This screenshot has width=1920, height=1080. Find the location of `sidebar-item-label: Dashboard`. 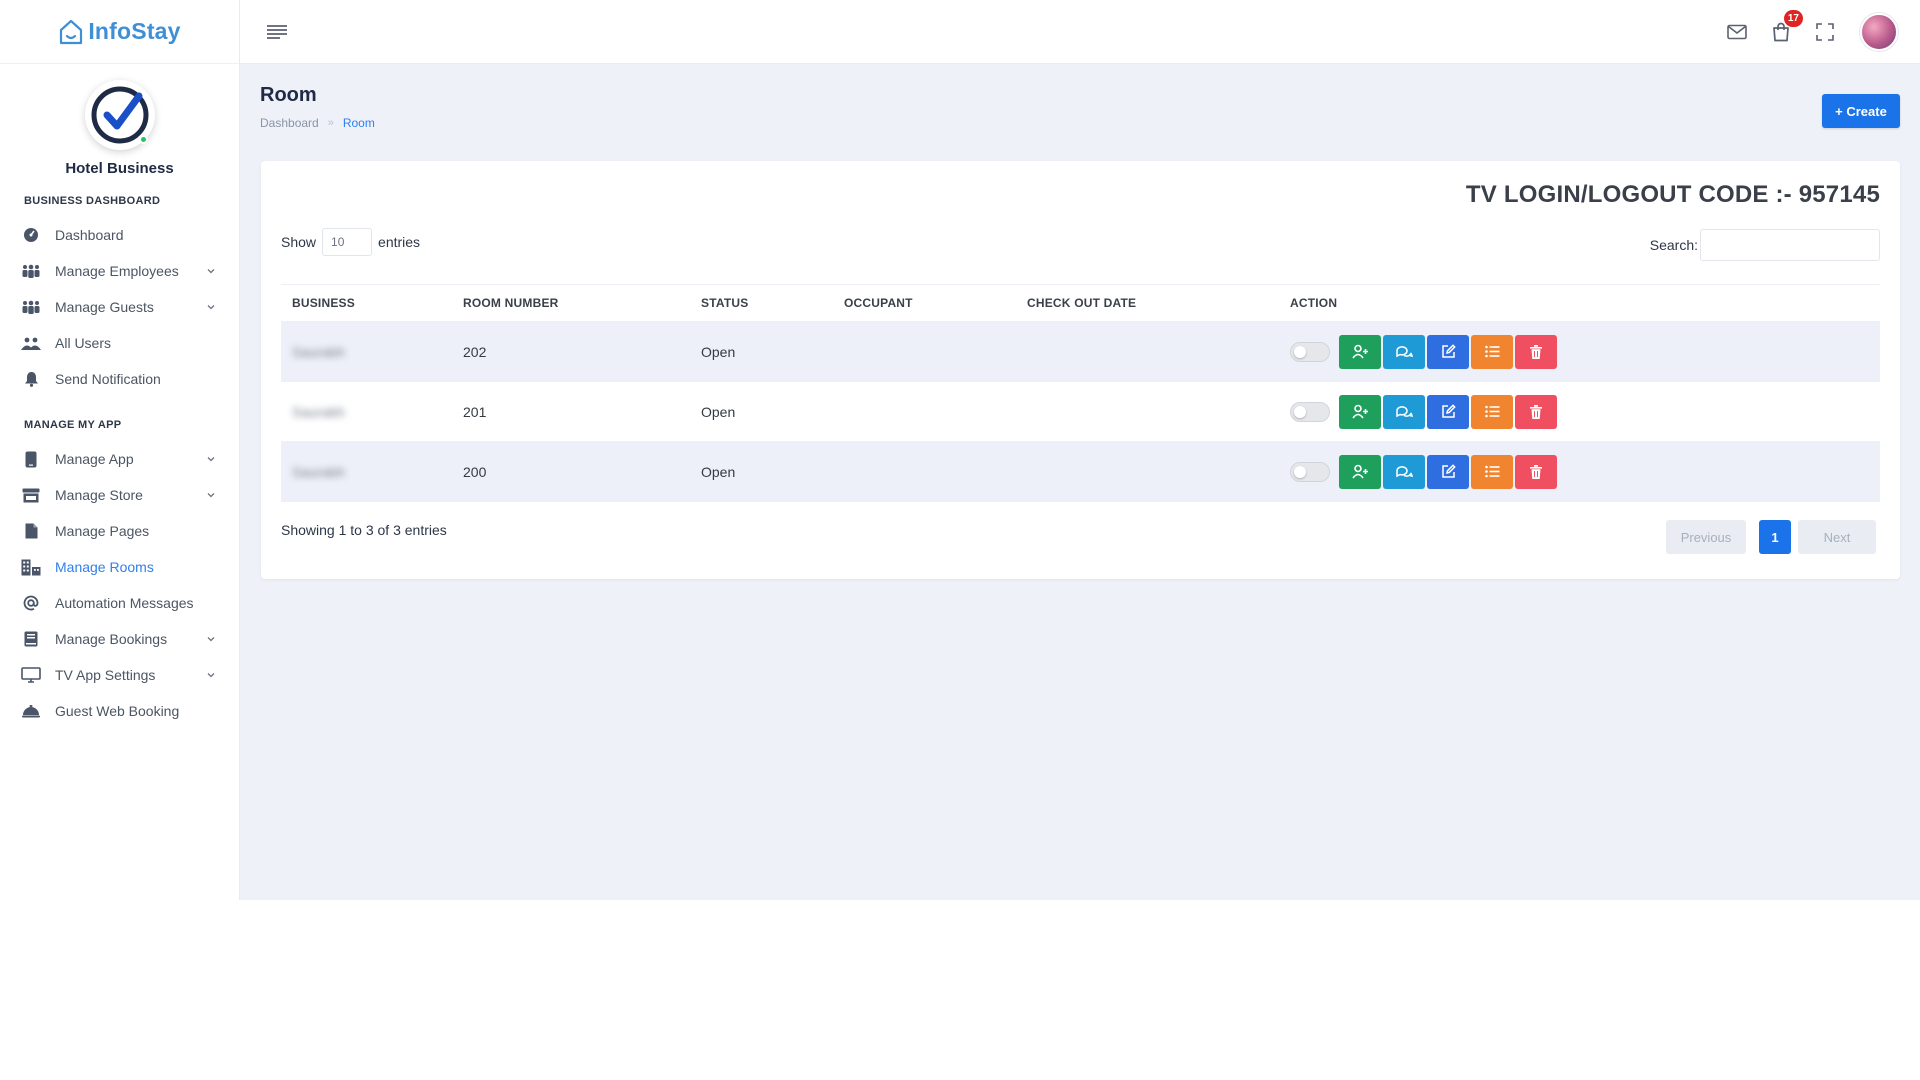

sidebar-item-label: Dashboard is located at coordinates (89, 235).